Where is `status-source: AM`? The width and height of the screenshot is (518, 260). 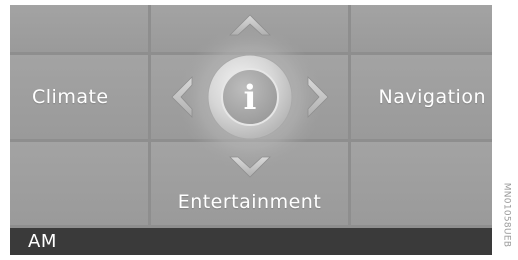
status-source: AM is located at coordinates (42, 241).